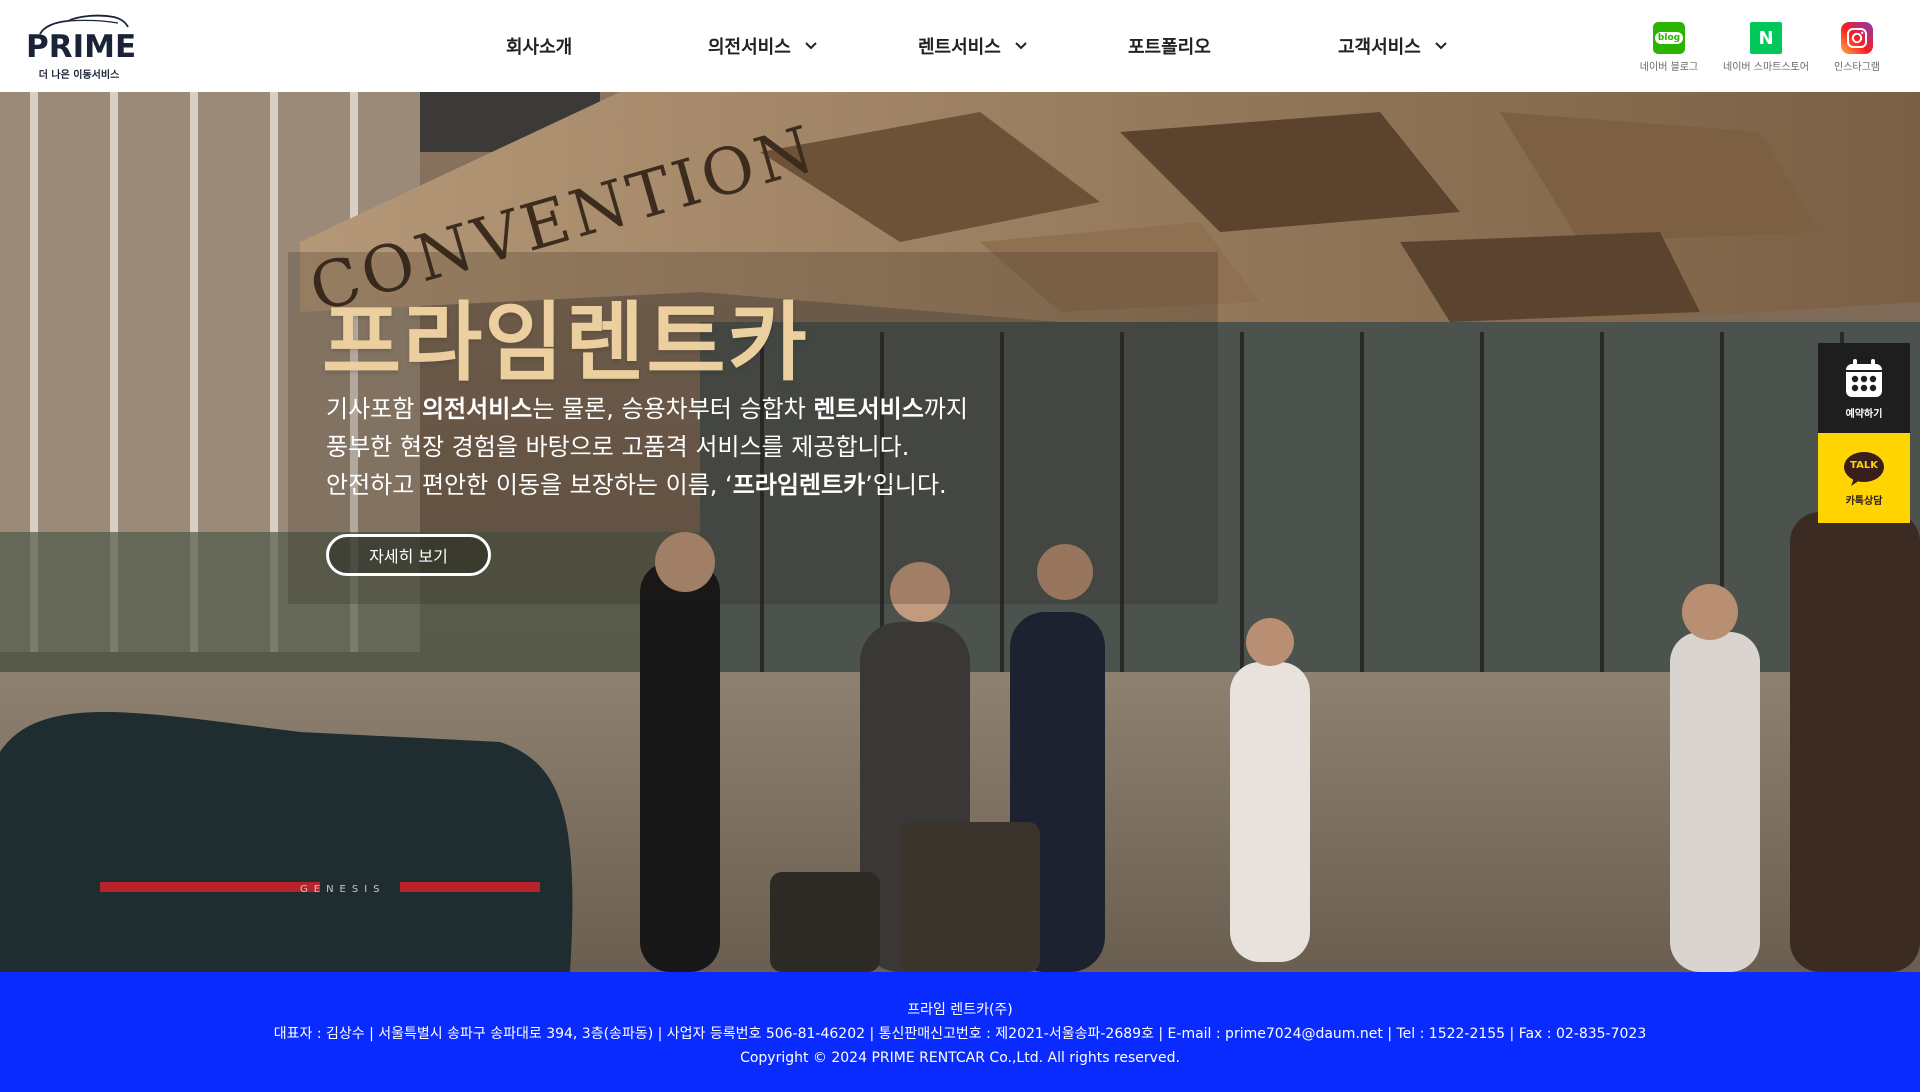 This screenshot has height=1092, width=1920. Describe the element at coordinates (1766, 38) in the screenshot. I see `naver-icon: N` at that location.